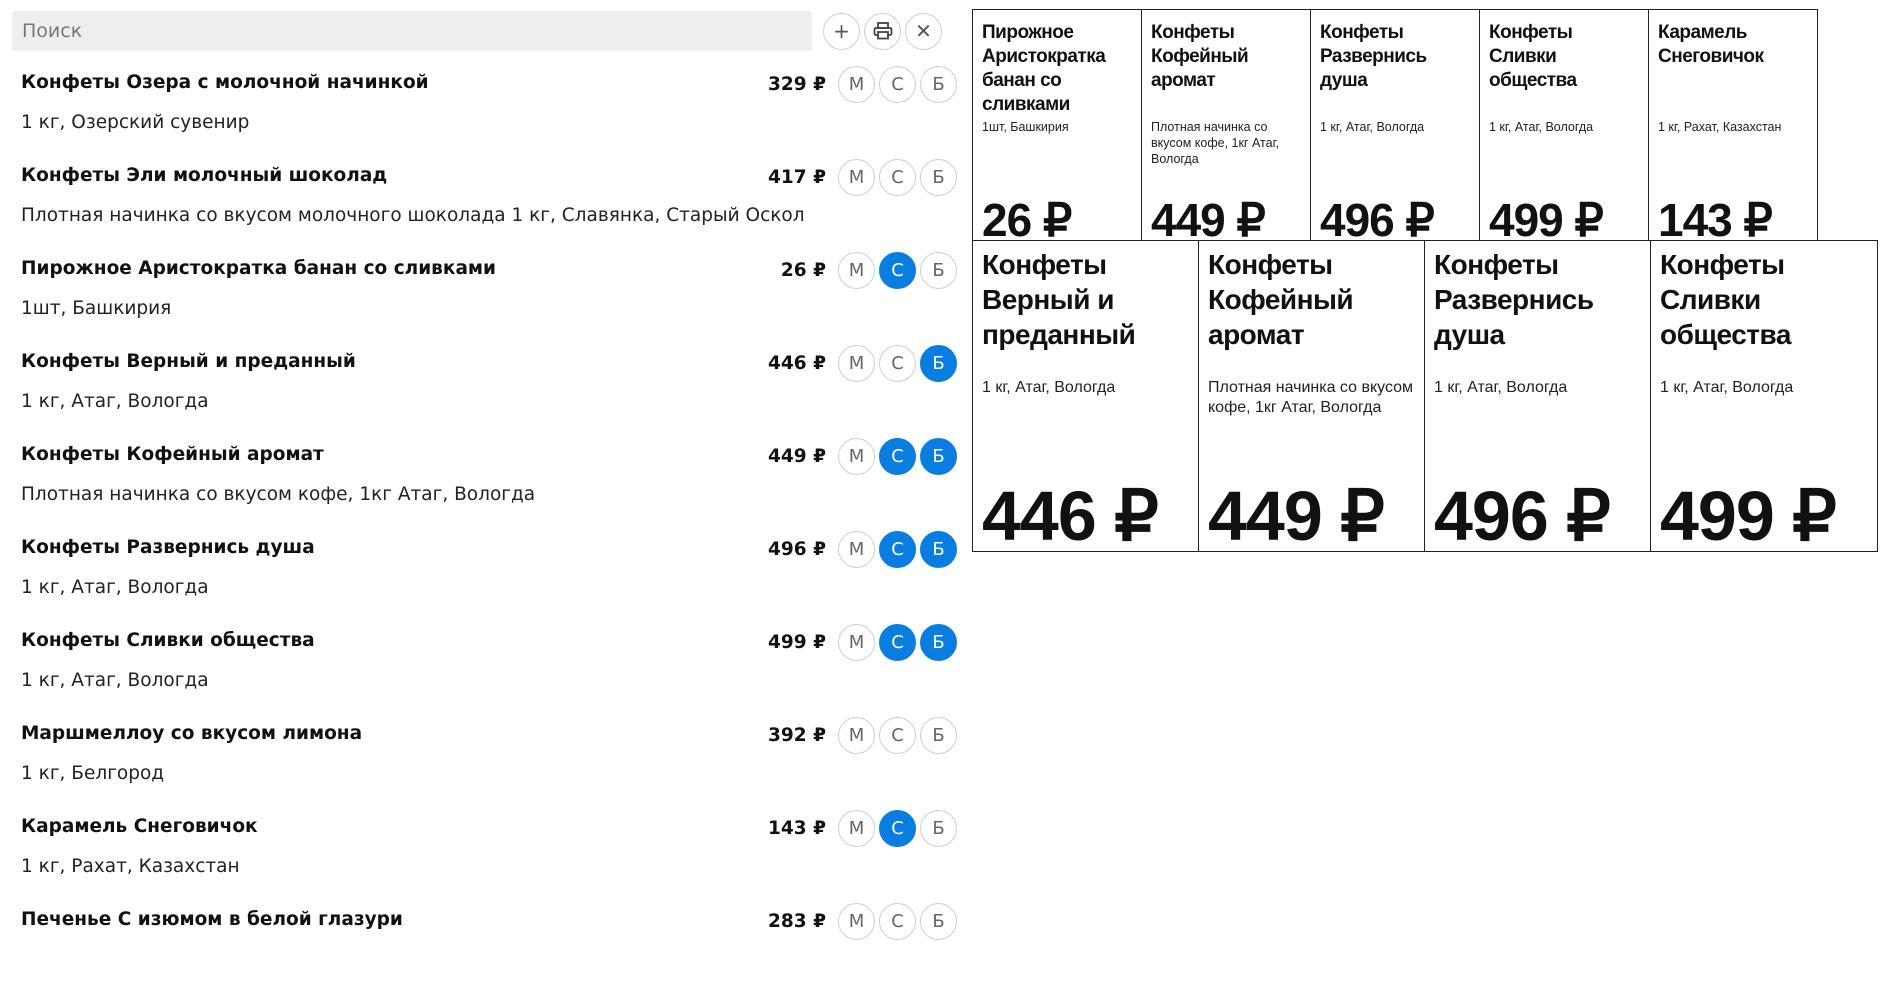  I want to click on product-price: 392 ₽, so click(797, 735).